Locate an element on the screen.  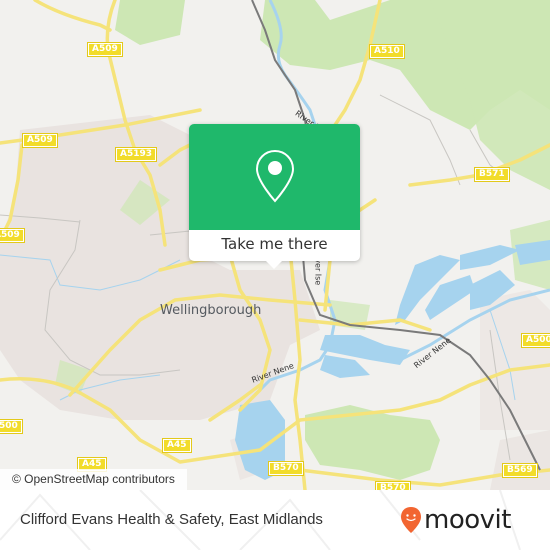
moovit-wordmark: moovit is located at coordinates (467, 520).